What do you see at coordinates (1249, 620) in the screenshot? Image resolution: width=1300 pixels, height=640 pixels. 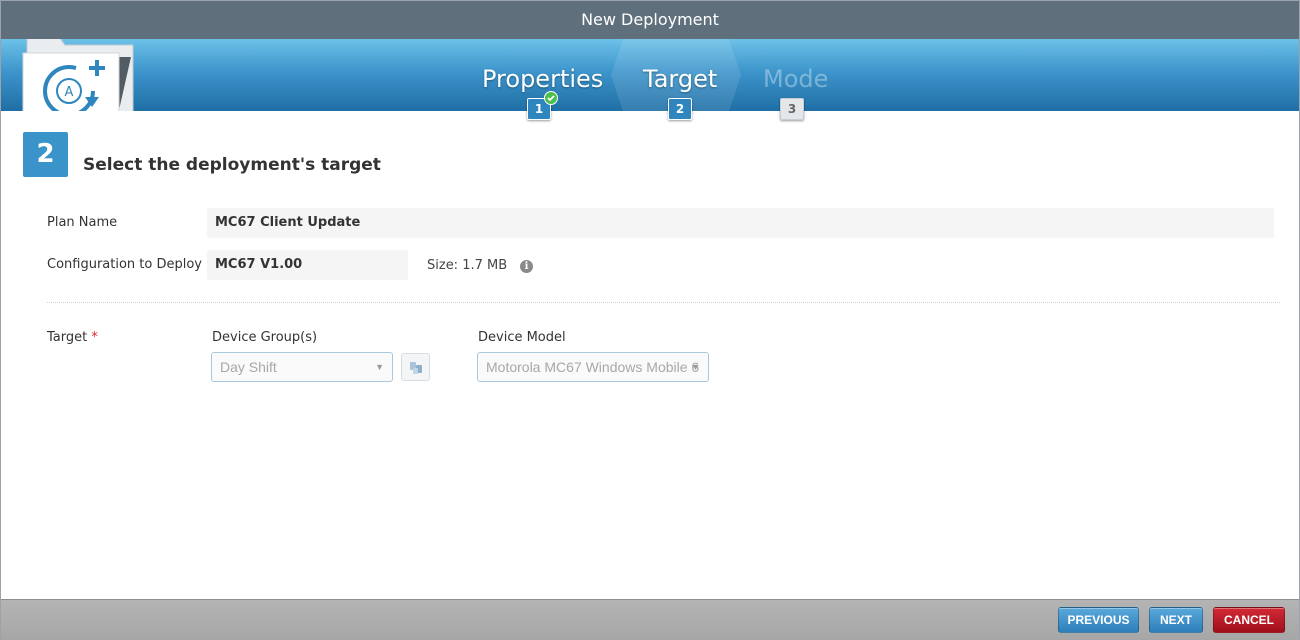 I see `cancel-button: CANCEL` at bounding box center [1249, 620].